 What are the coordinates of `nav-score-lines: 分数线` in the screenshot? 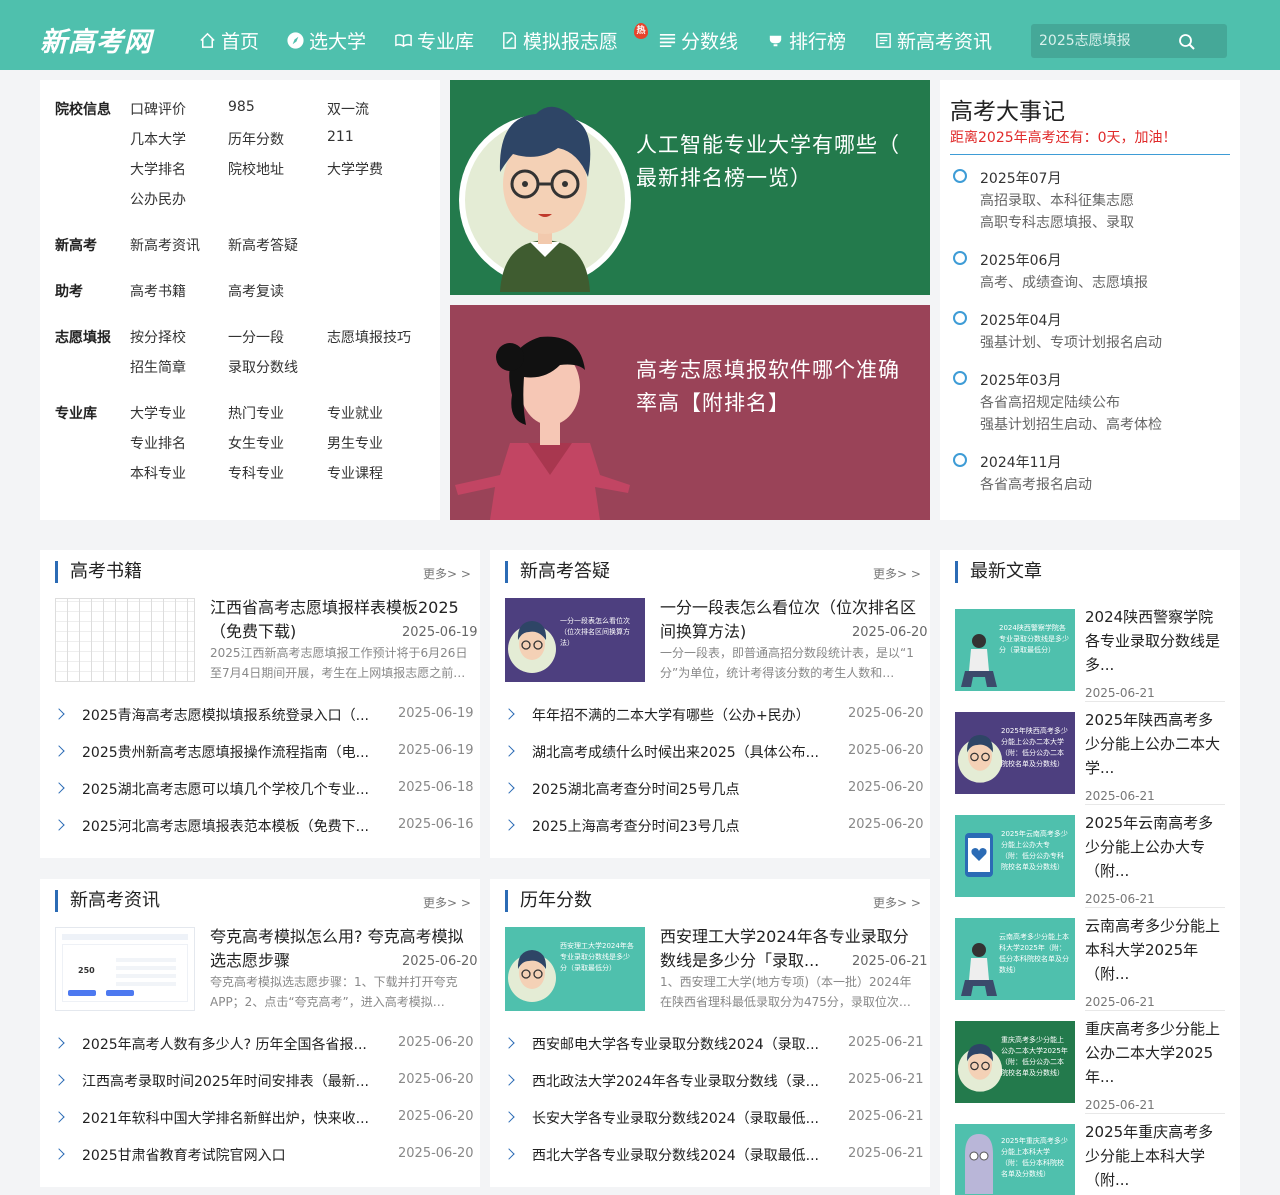 It's located at (698, 40).